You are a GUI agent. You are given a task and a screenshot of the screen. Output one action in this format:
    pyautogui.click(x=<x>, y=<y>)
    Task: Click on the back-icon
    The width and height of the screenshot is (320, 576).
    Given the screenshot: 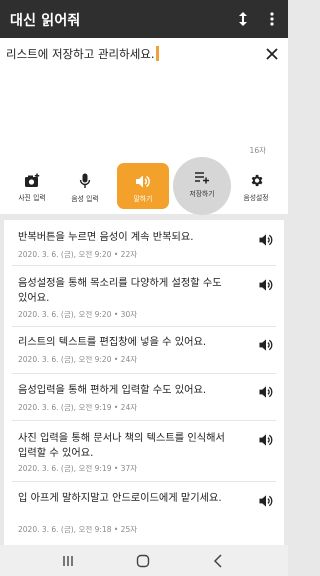 What is the action you would take?
    pyautogui.click(x=218, y=561)
    